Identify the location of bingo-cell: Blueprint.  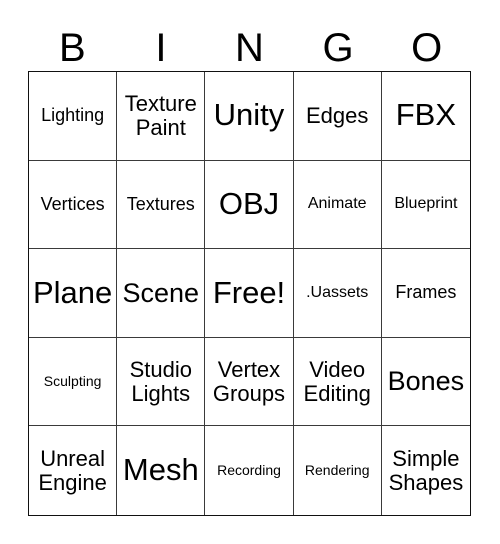
(425, 205).